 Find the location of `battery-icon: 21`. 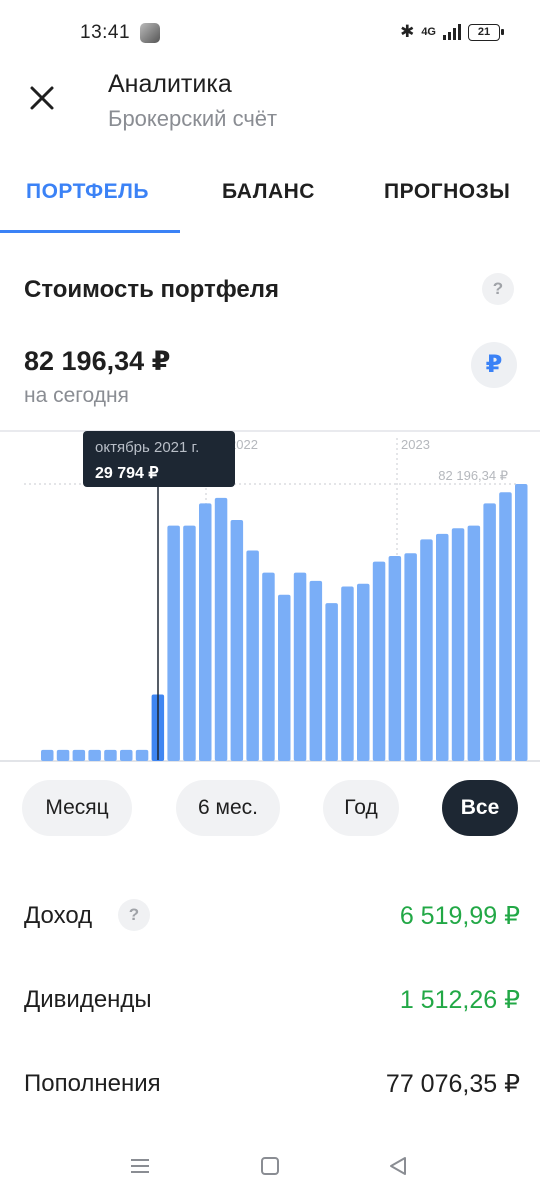

battery-icon: 21 is located at coordinates (486, 32).